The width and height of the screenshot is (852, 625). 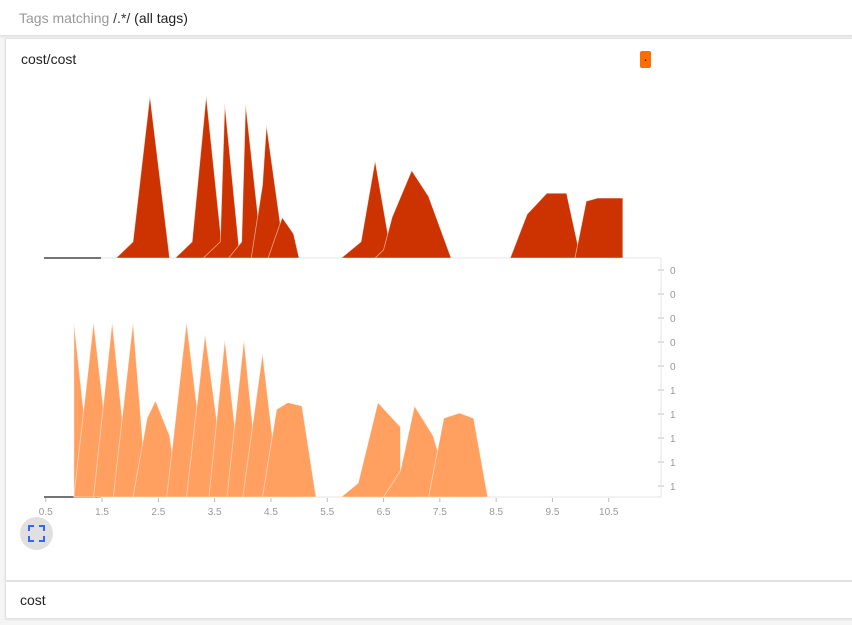 I want to click on y-tick-label-2: 0, so click(x=673, y=319).